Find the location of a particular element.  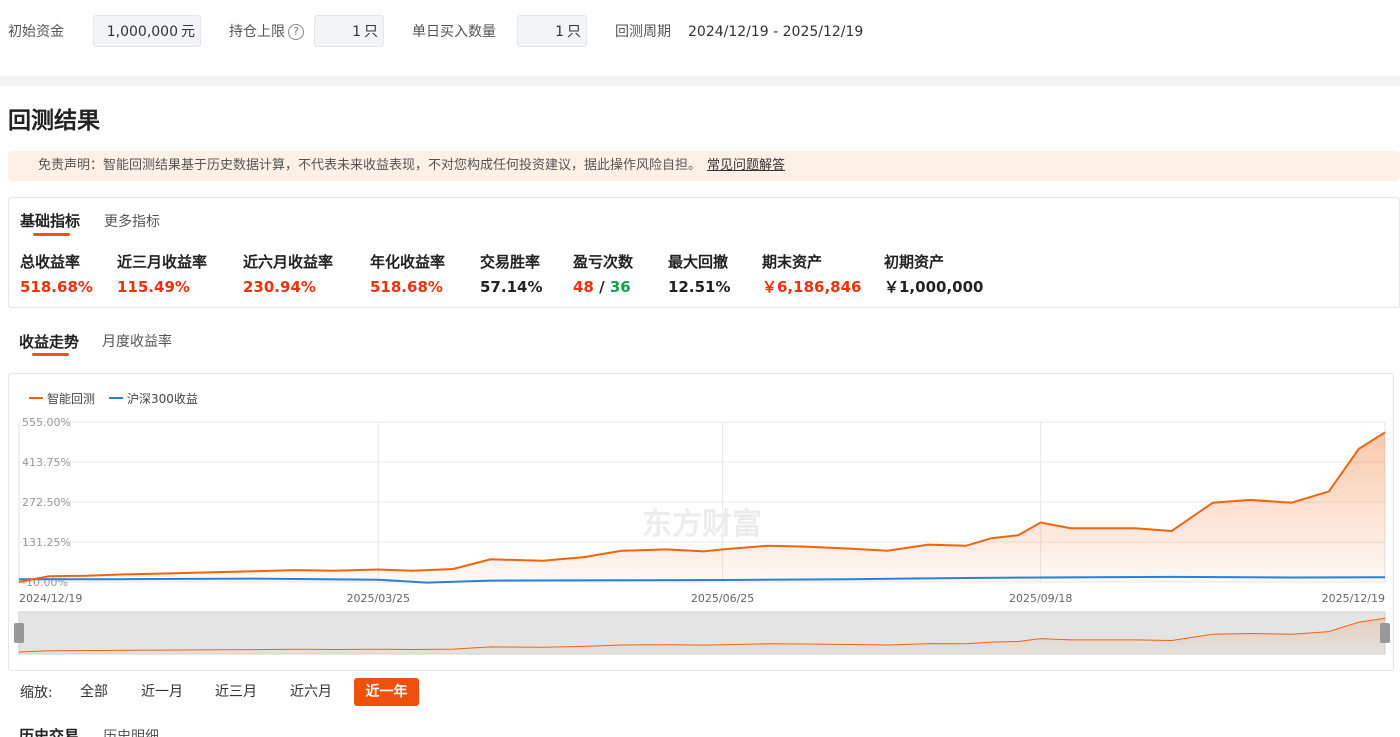

metric-value: ￥1,000,000 is located at coordinates (934, 287).